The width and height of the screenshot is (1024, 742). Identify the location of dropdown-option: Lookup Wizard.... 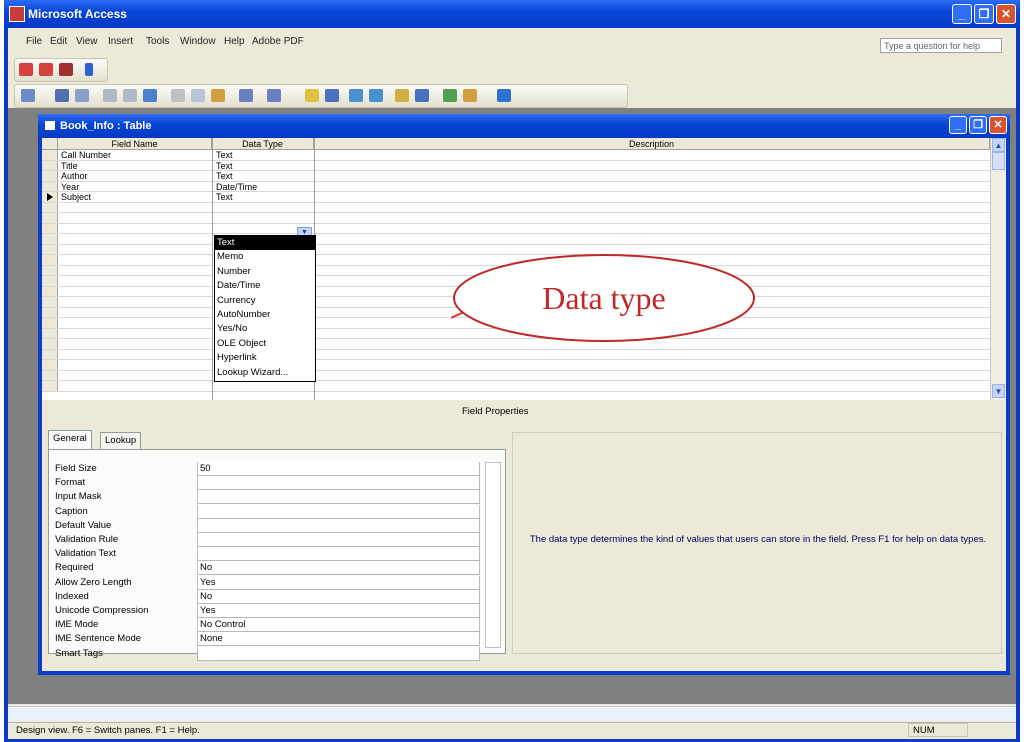
(265, 373).